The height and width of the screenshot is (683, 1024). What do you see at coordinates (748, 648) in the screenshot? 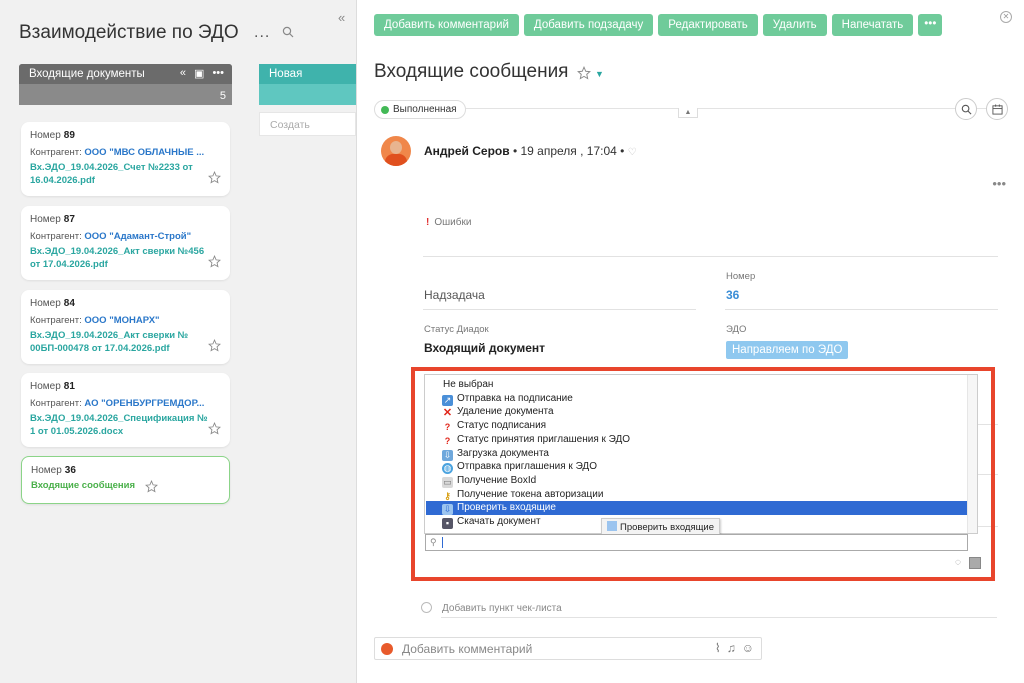
I see `emoji-icon: ☺` at bounding box center [748, 648].